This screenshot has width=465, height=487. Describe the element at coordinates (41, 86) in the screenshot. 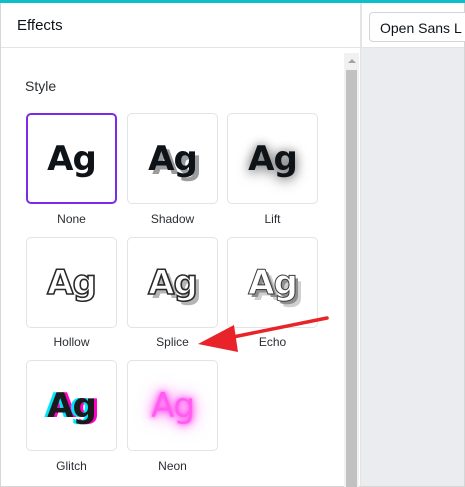

I see `style-section-title: Style` at that location.